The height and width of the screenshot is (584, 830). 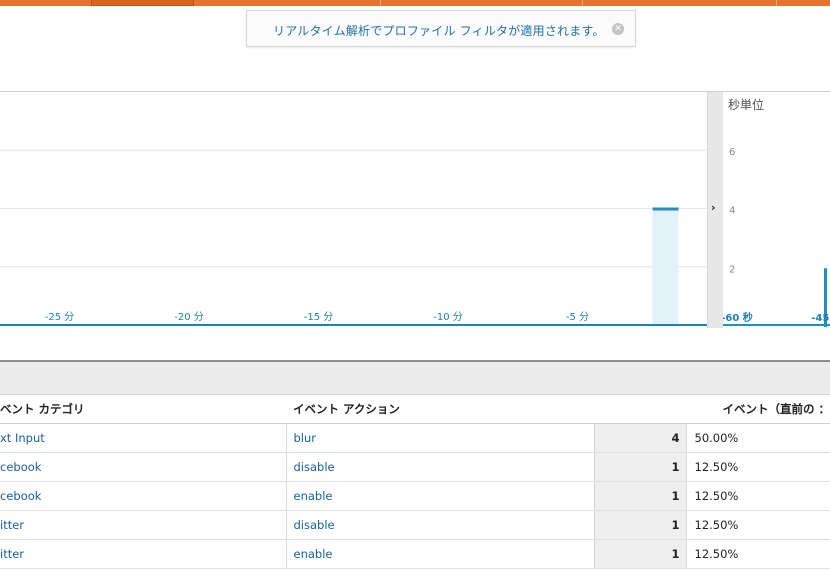 I want to click on seconds-chart-title: 秒単位, so click(x=746, y=105).